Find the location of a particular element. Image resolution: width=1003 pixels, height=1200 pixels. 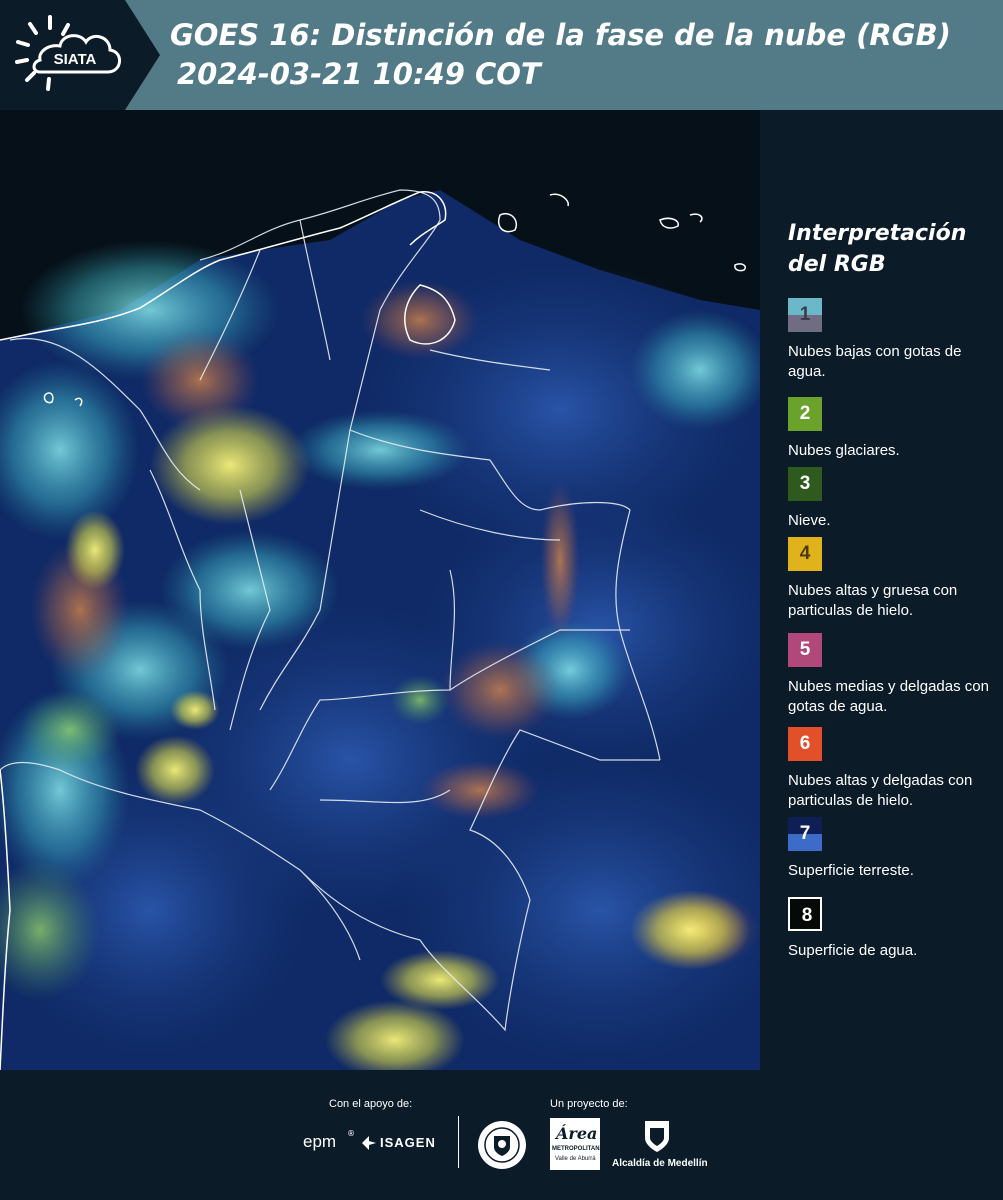

area-metropolitana-logo: Área METROPOLITANA Valle de Aburrá is located at coordinates (577, 1144).